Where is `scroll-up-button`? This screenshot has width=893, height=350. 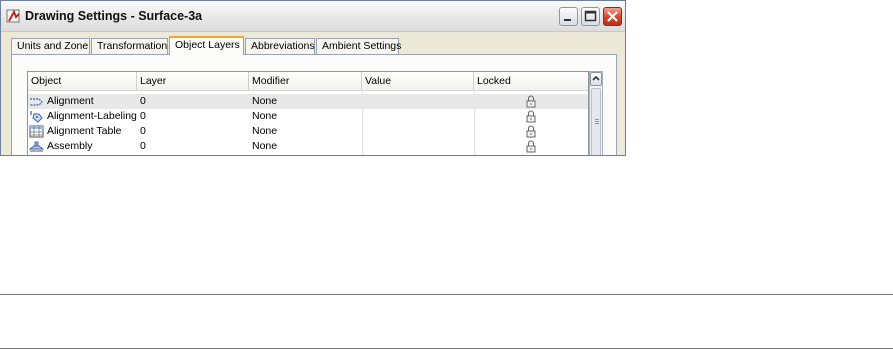
scroll-up-button is located at coordinates (596, 79).